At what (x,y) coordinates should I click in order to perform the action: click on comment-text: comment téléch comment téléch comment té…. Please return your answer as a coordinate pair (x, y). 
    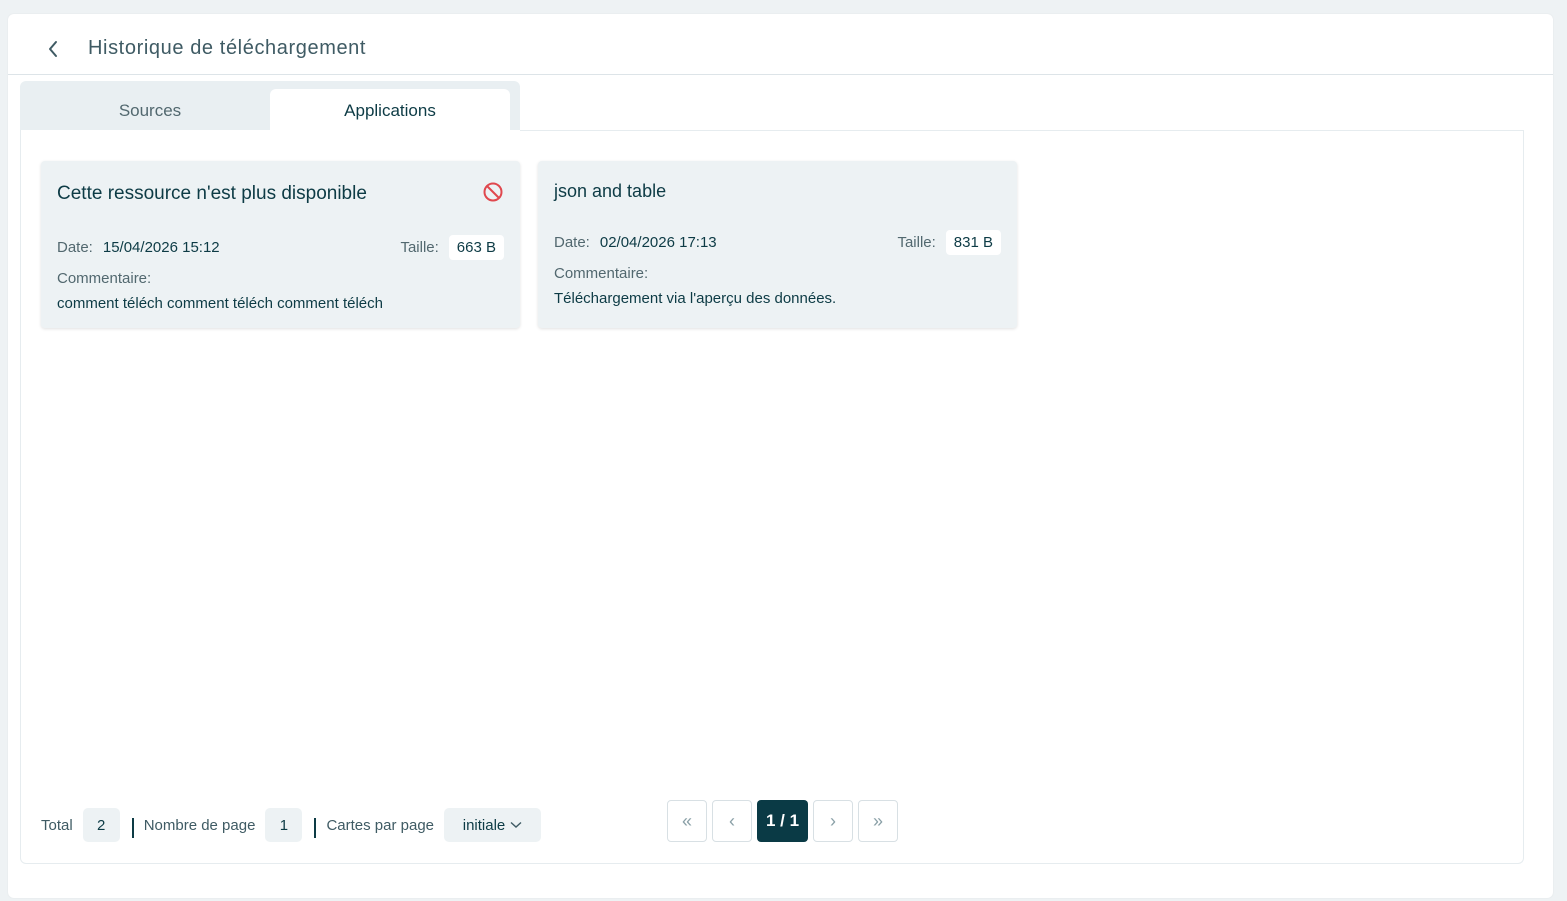
    Looking at the image, I should click on (220, 303).